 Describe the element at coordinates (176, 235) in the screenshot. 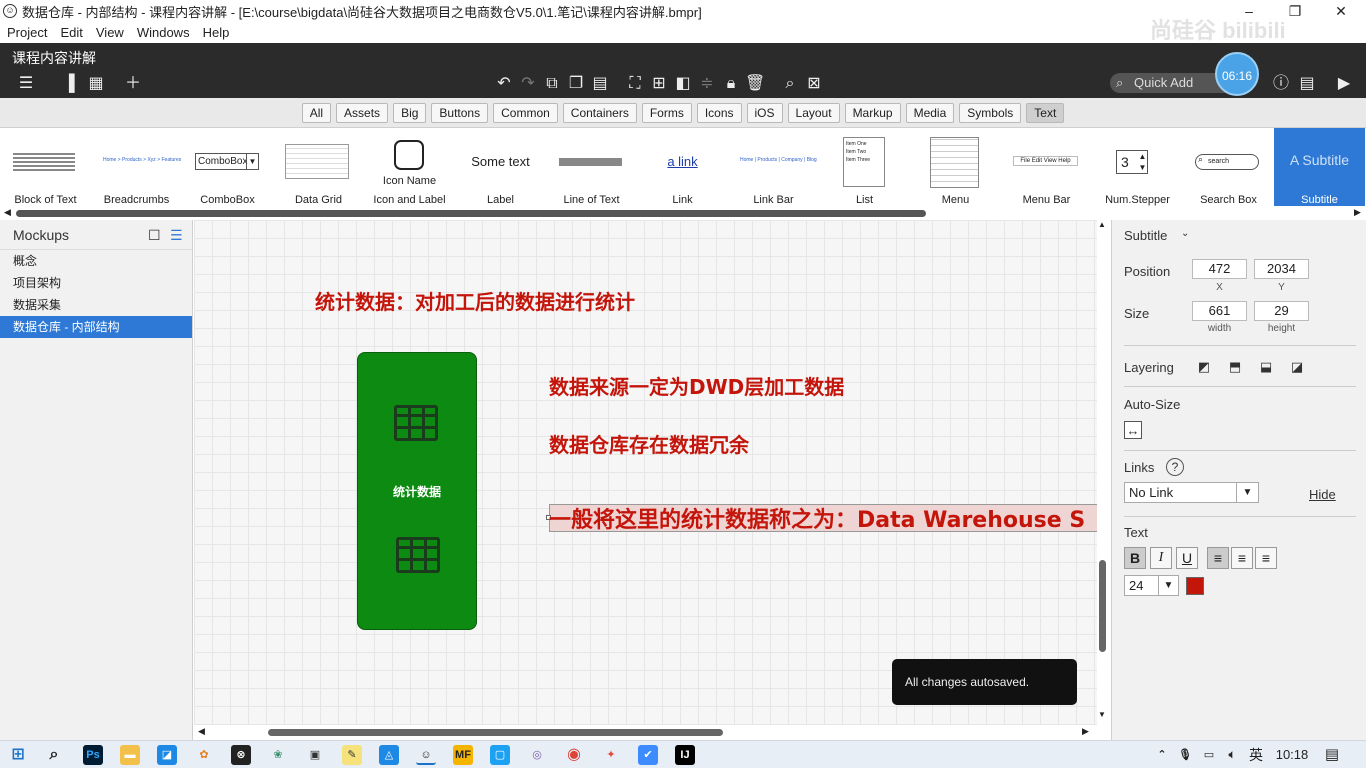

I see `list-view-icon: ☰` at that location.